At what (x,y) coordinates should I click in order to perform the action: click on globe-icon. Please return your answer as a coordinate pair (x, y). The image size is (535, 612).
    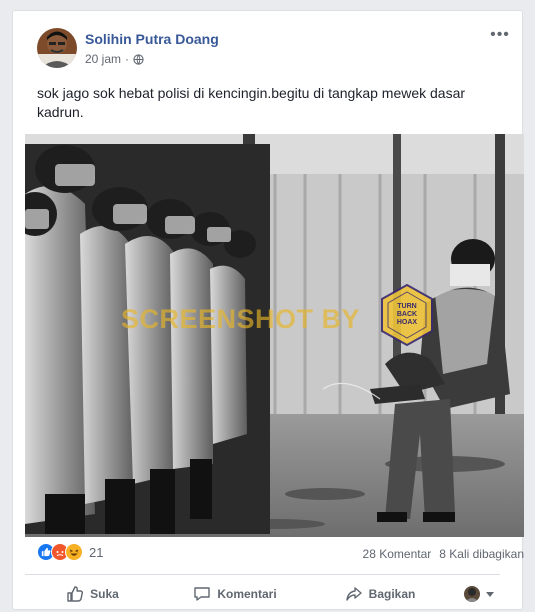
    Looking at the image, I should click on (138, 59).